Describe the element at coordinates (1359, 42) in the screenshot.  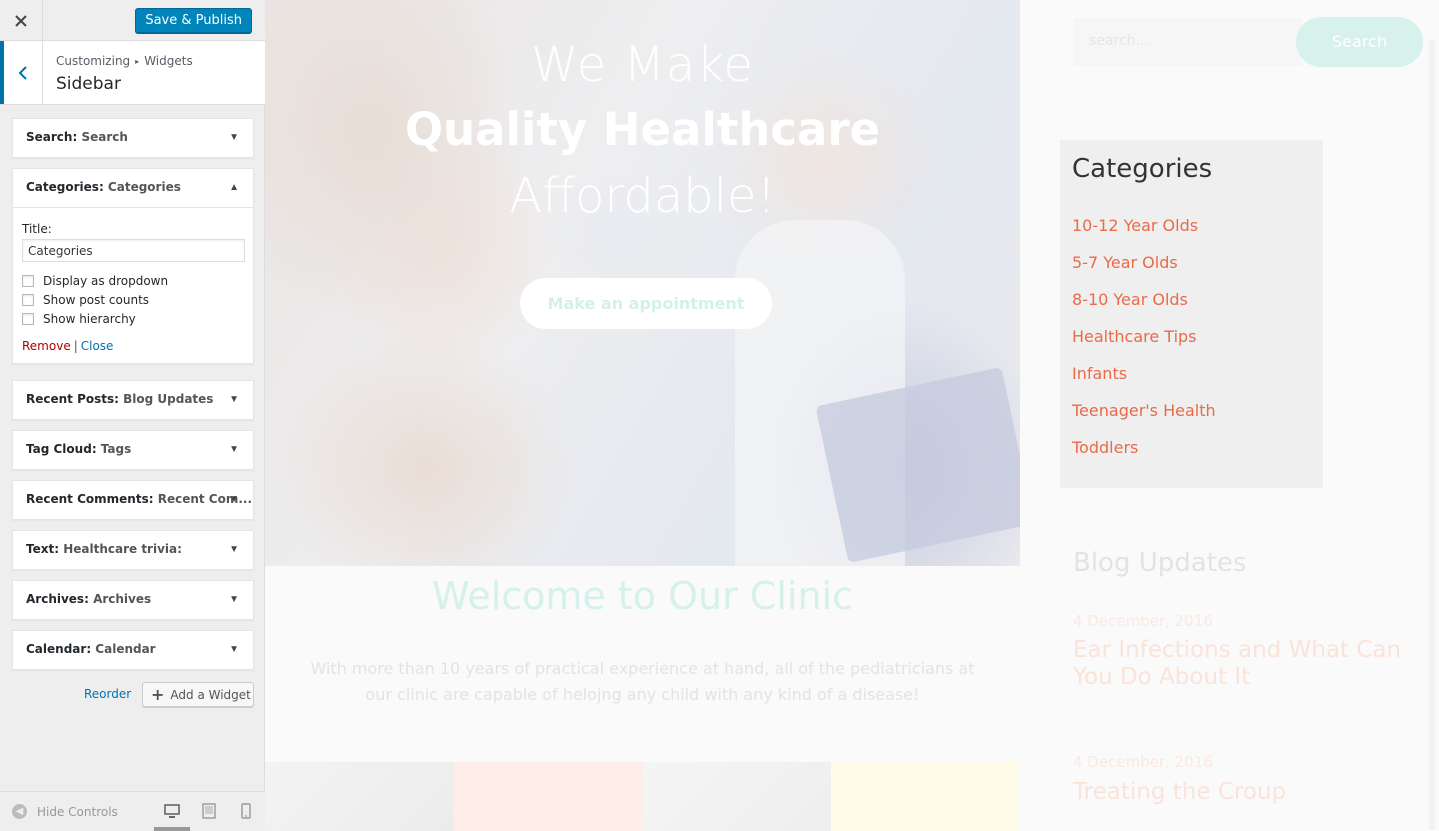
I see `search-button: Search` at that location.